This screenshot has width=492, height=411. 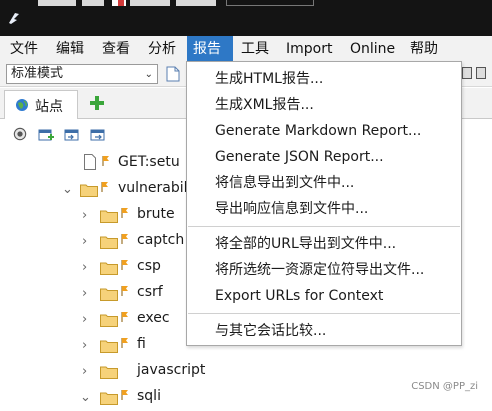 I want to click on tree-node-label: sqli, so click(x=149, y=396).